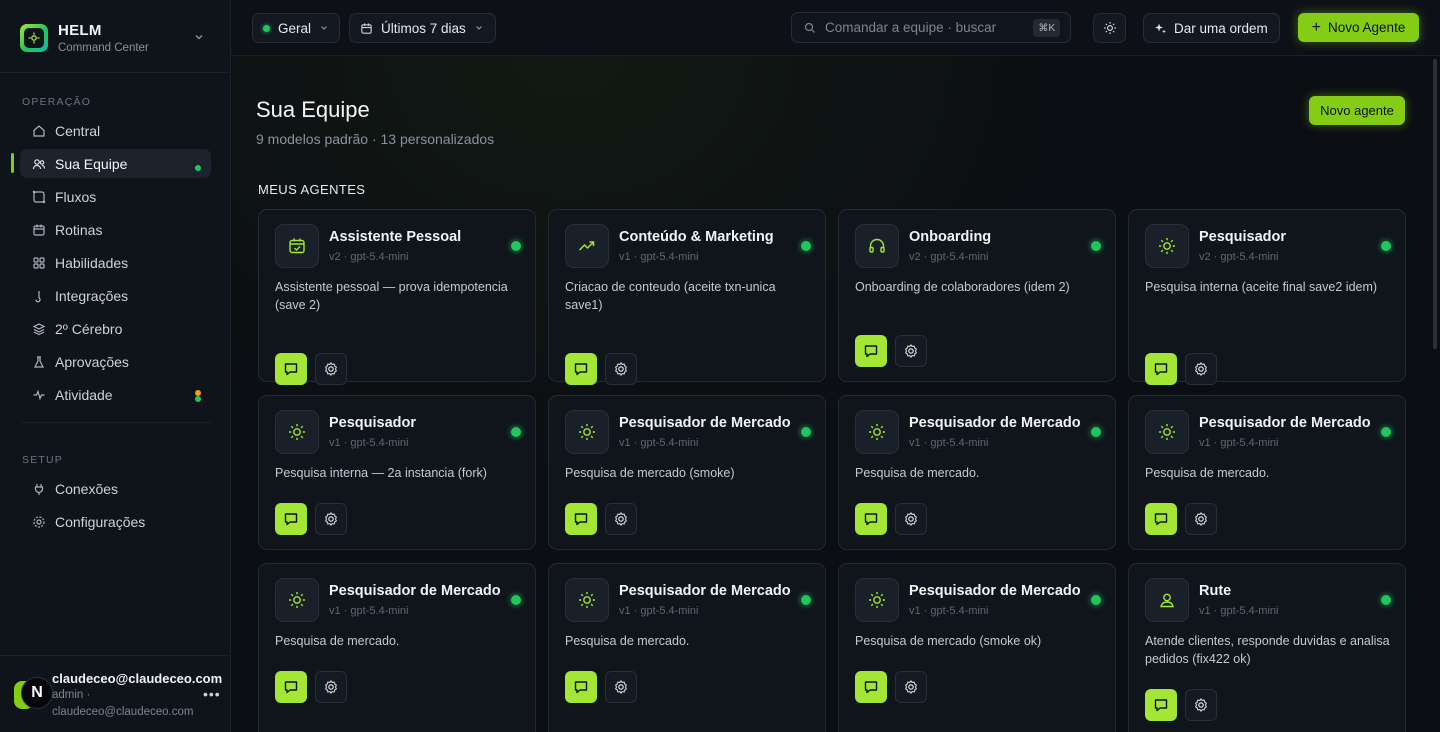 The image size is (1440, 732). I want to click on give-order-button: Dar uma ordem, so click(1211, 28).